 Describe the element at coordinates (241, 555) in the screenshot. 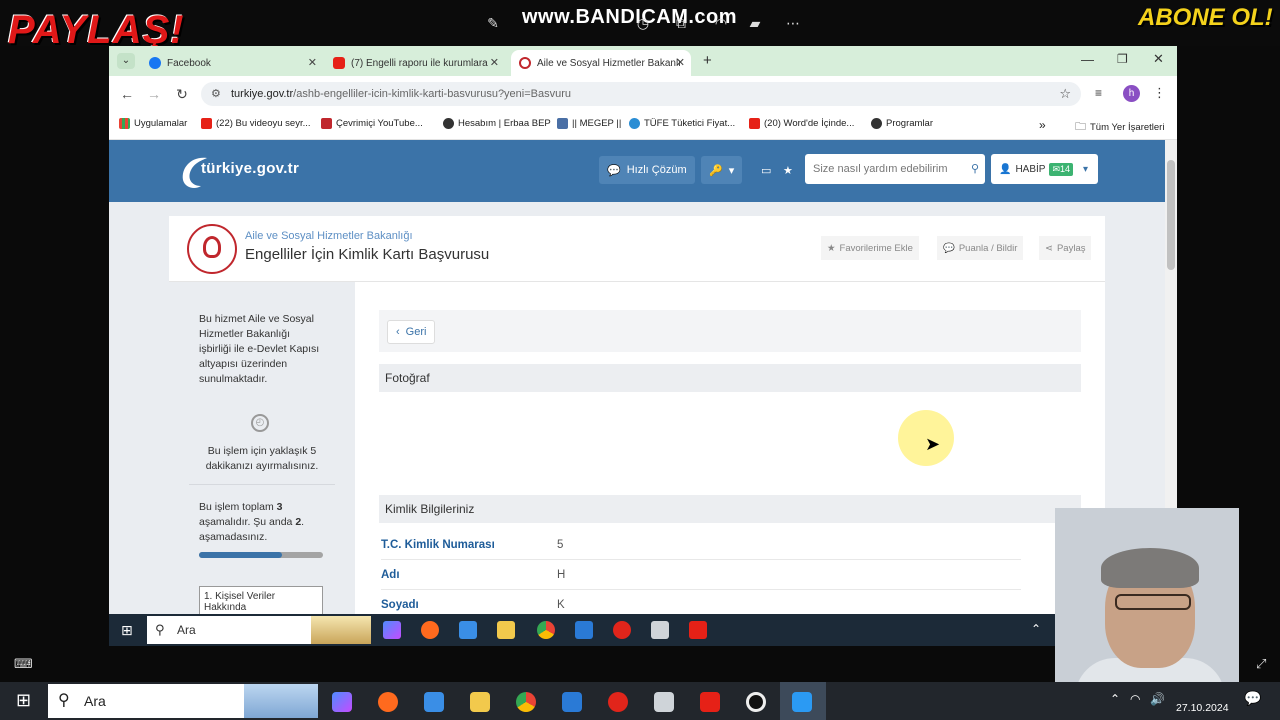

I see `progress-fill` at that location.